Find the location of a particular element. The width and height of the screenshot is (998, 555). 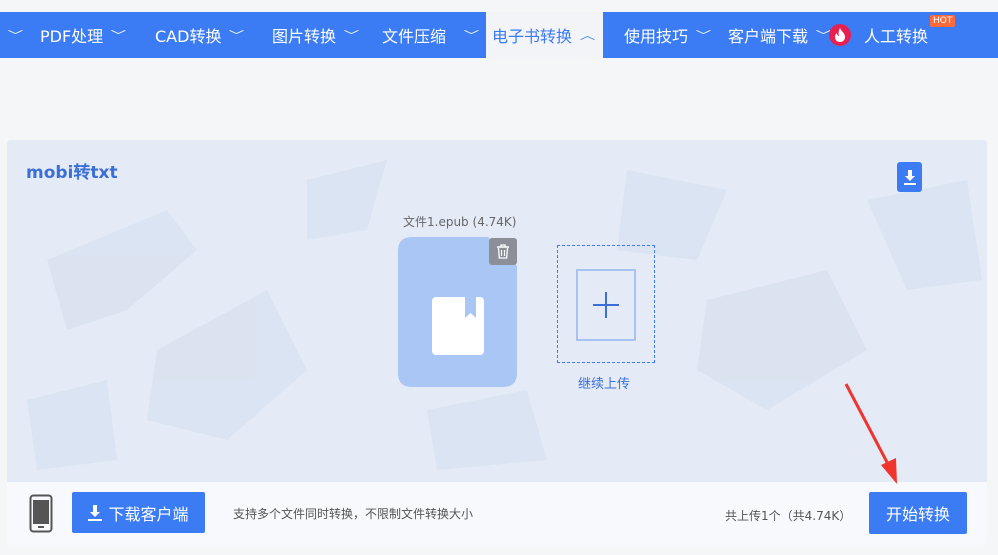

nav-item-pdf: PDF处理 ﹀ is located at coordinates (83, 35).